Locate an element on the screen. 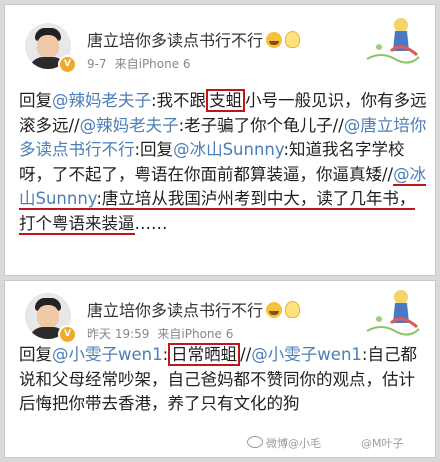 The image size is (440, 462). mention-link: @冰山Sunnny is located at coordinates (228, 149).